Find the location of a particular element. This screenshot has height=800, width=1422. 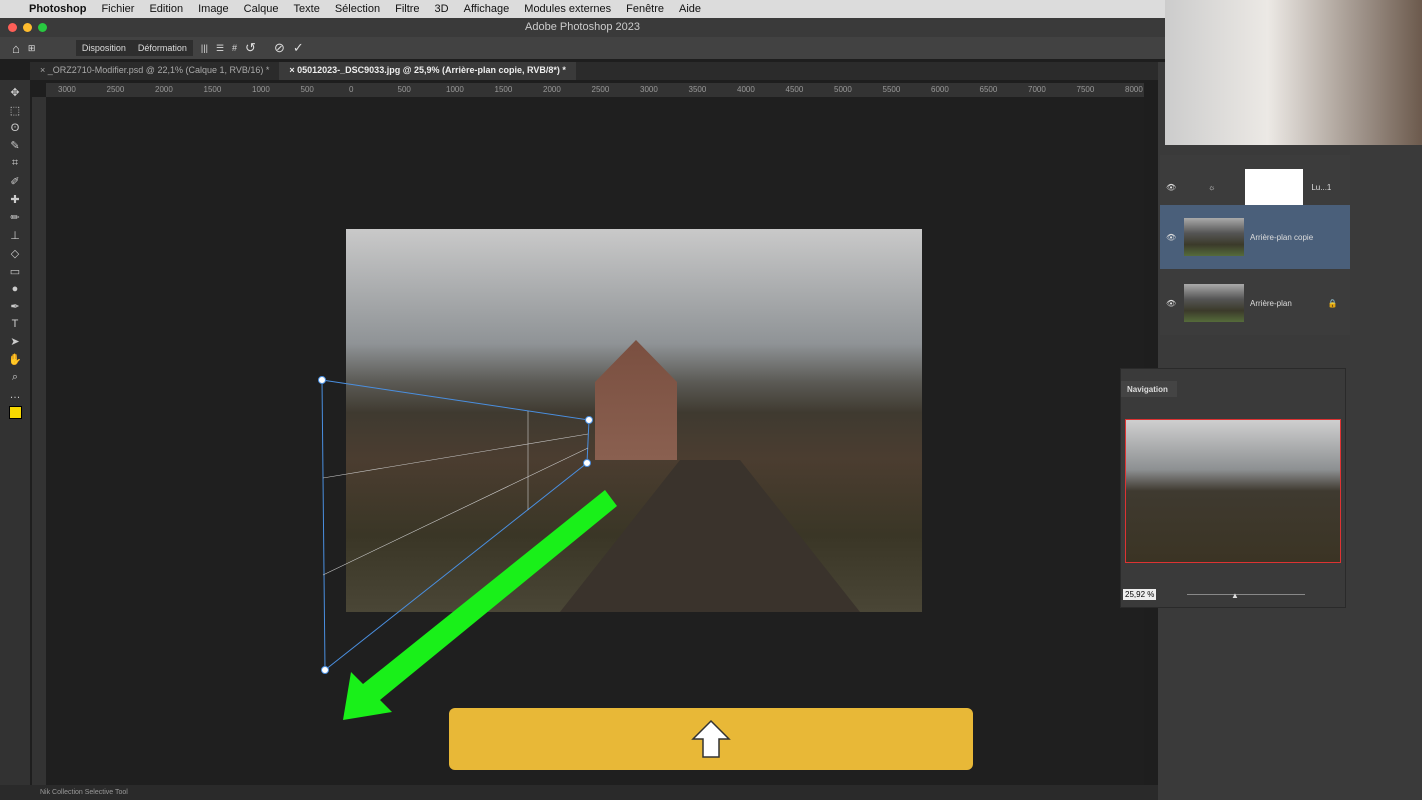

arrow-up-icon is located at coordinates (711, 738).